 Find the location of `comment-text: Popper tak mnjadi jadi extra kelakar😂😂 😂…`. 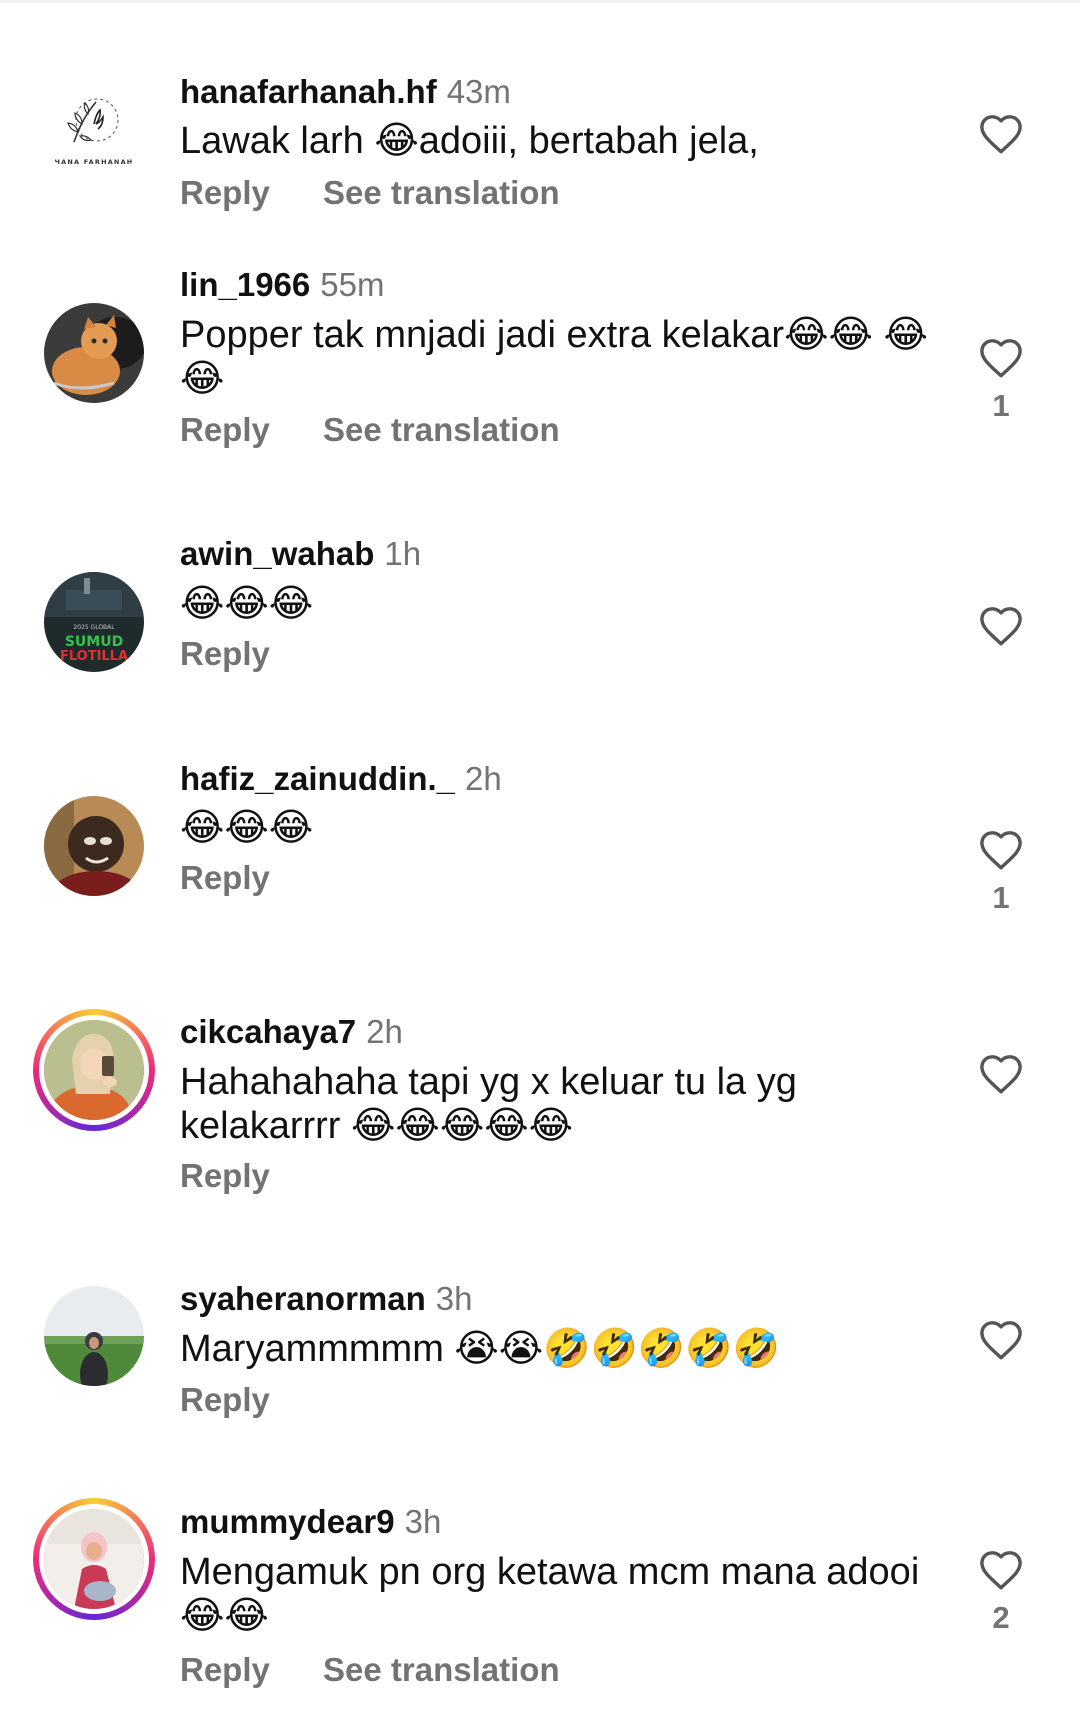

comment-text: Popper tak mnjadi jadi extra kelakar😂😂 😂… is located at coordinates (554, 357).